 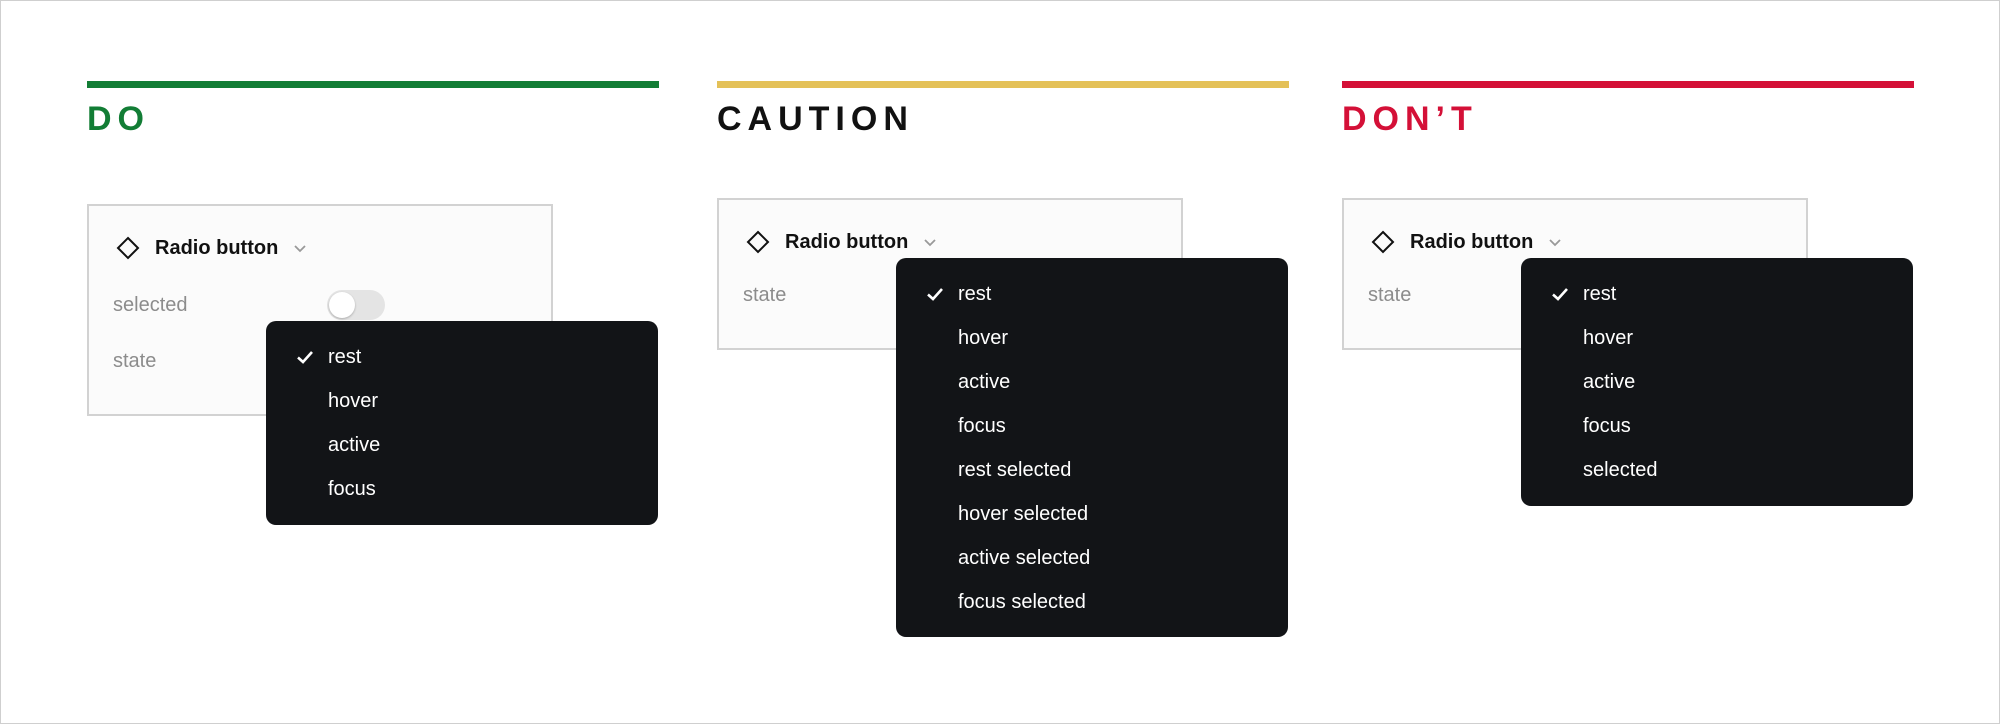 What do you see at coordinates (1003, 84) in the screenshot?
I see `caution-bar` at bounding box center [1003, 84].